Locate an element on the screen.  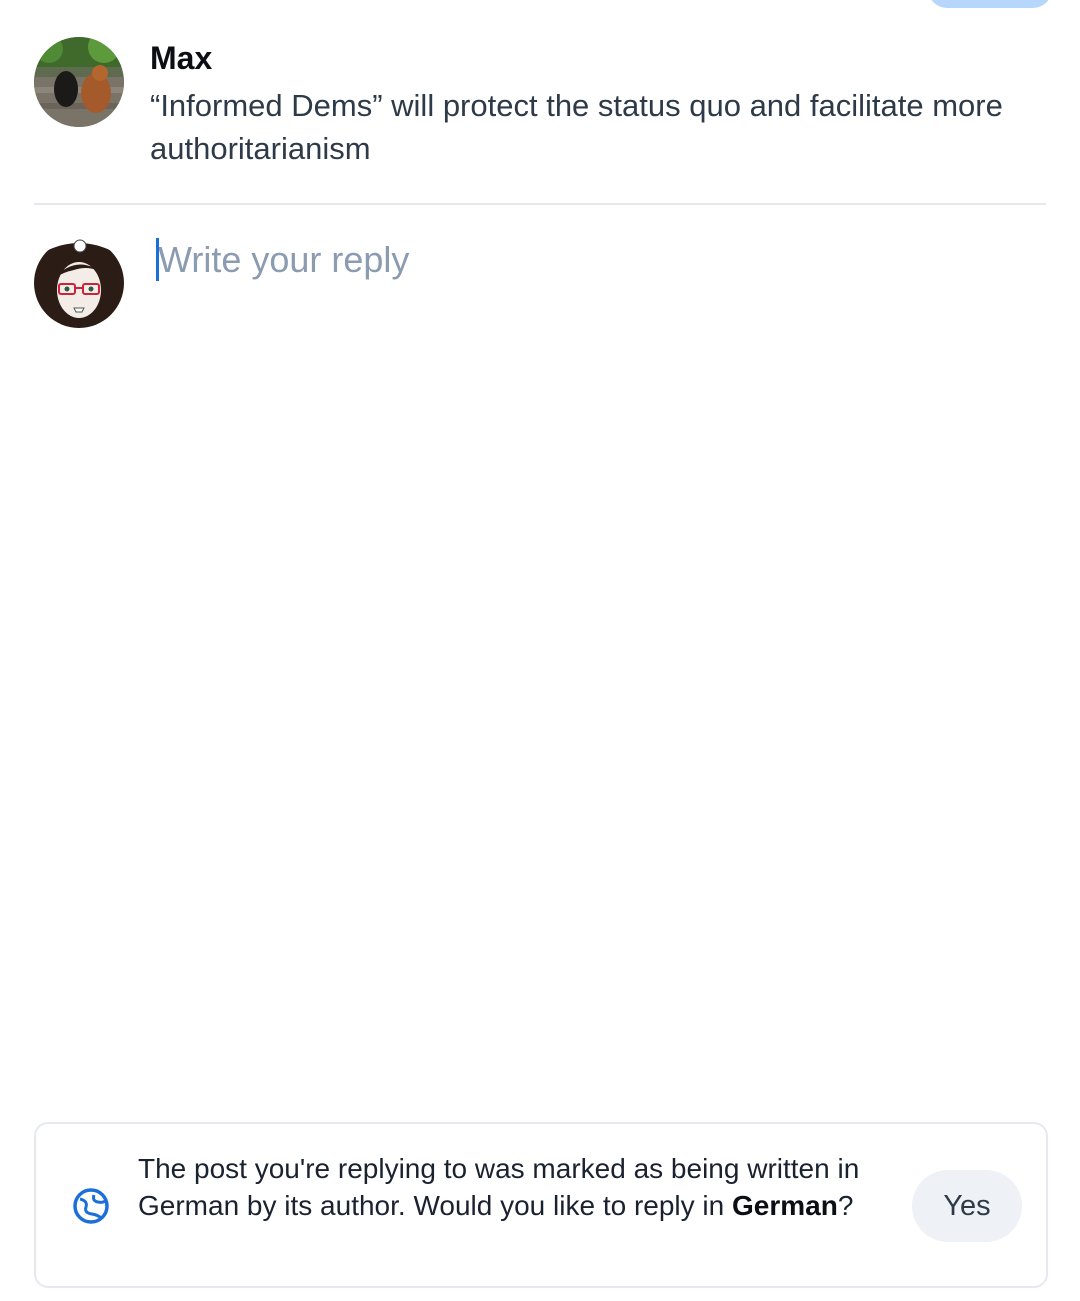
post-button-partial is located at coordinates (990, 4).